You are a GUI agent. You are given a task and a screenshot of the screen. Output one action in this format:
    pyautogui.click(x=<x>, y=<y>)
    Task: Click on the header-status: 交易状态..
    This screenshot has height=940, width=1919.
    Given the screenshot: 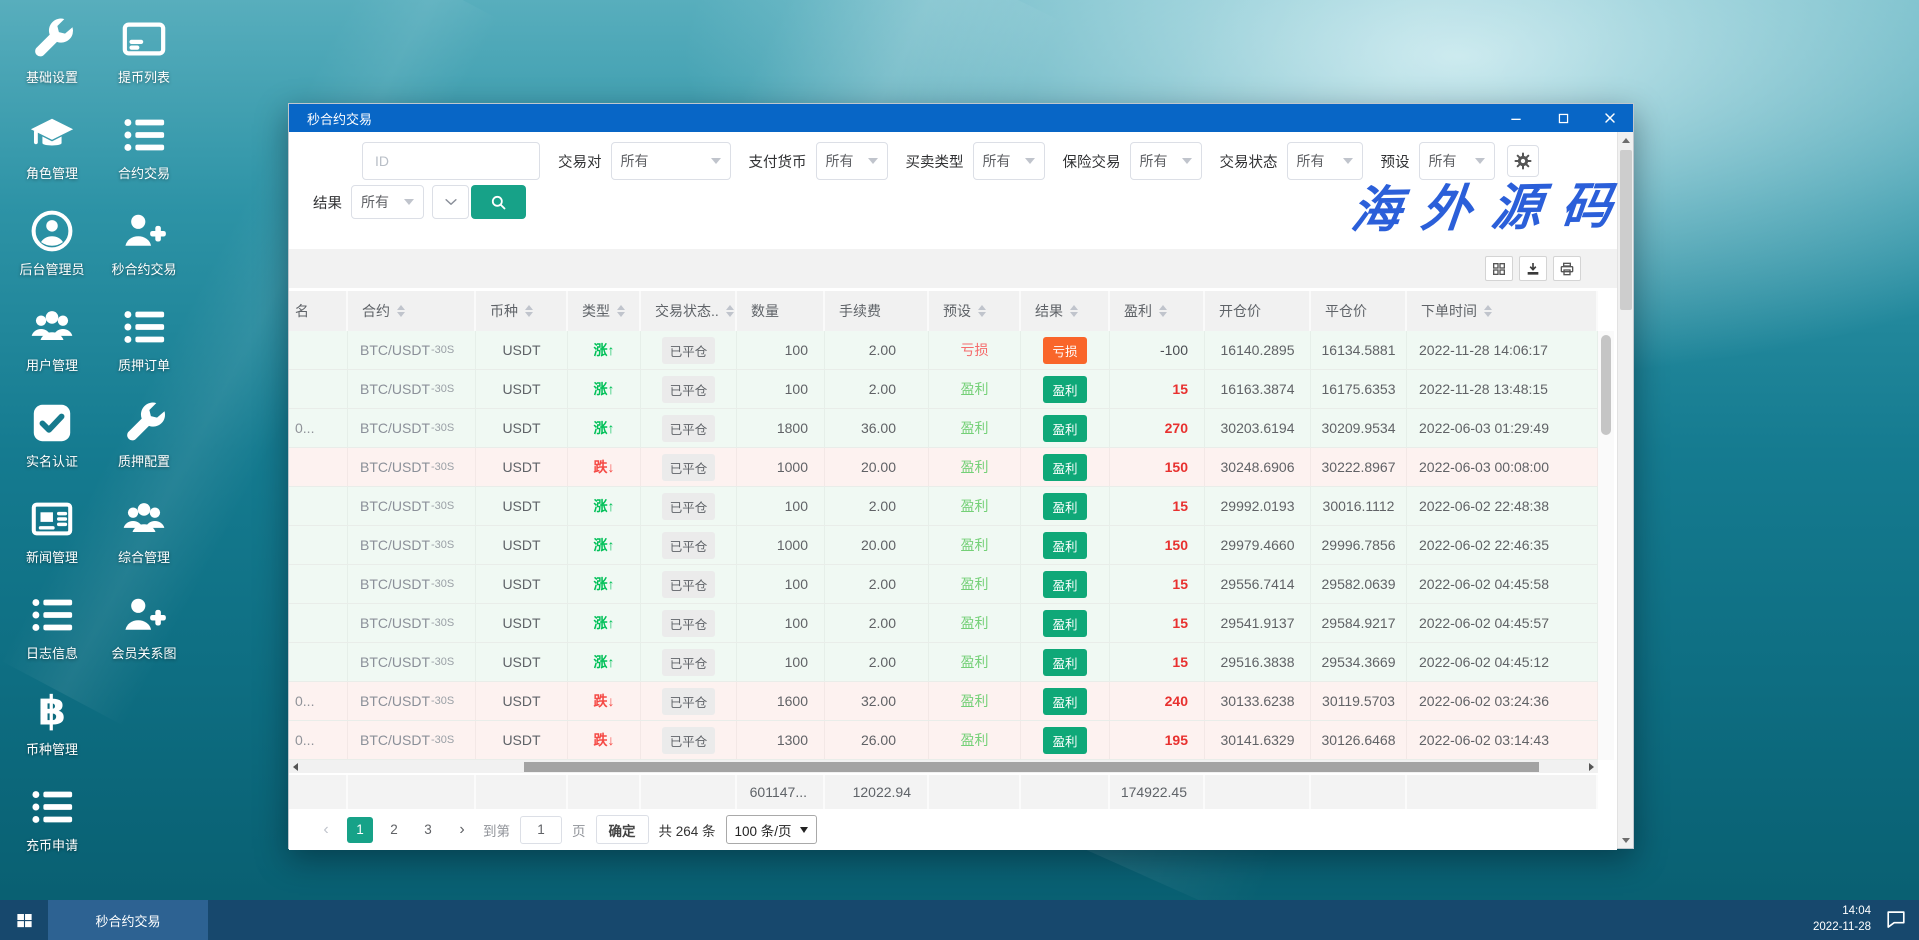 What is the action you would take?
    pyautogui.click(x=689, y=311)
    